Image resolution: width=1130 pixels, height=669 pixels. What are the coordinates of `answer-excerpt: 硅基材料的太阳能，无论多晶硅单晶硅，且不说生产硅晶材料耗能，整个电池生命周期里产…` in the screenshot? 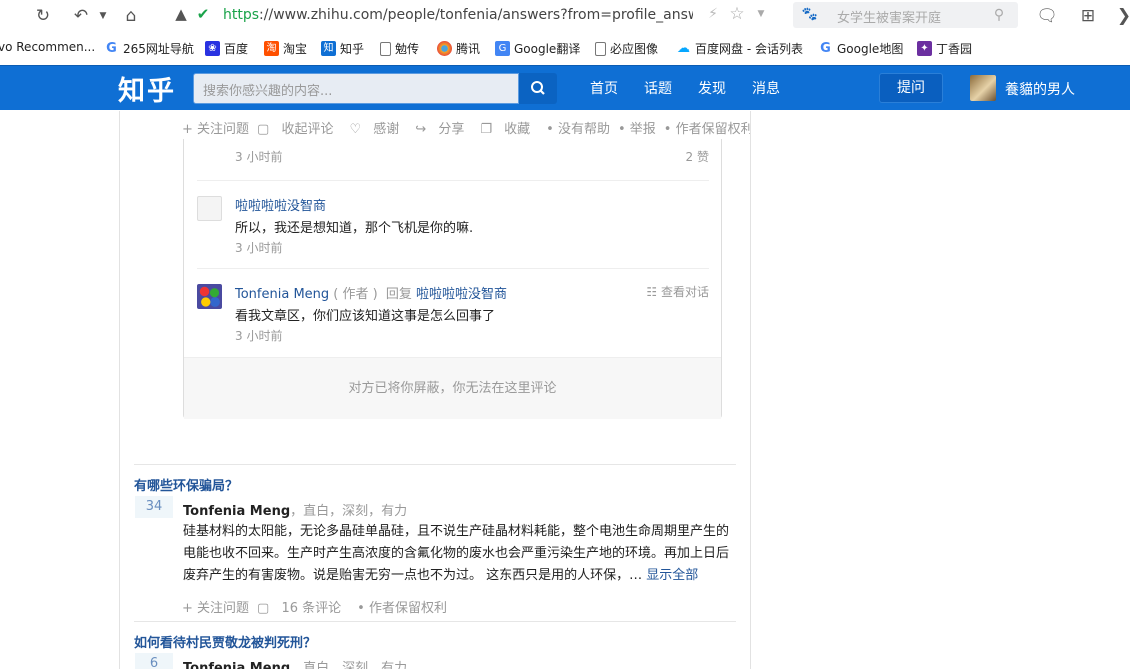 It's located at (457, 554).